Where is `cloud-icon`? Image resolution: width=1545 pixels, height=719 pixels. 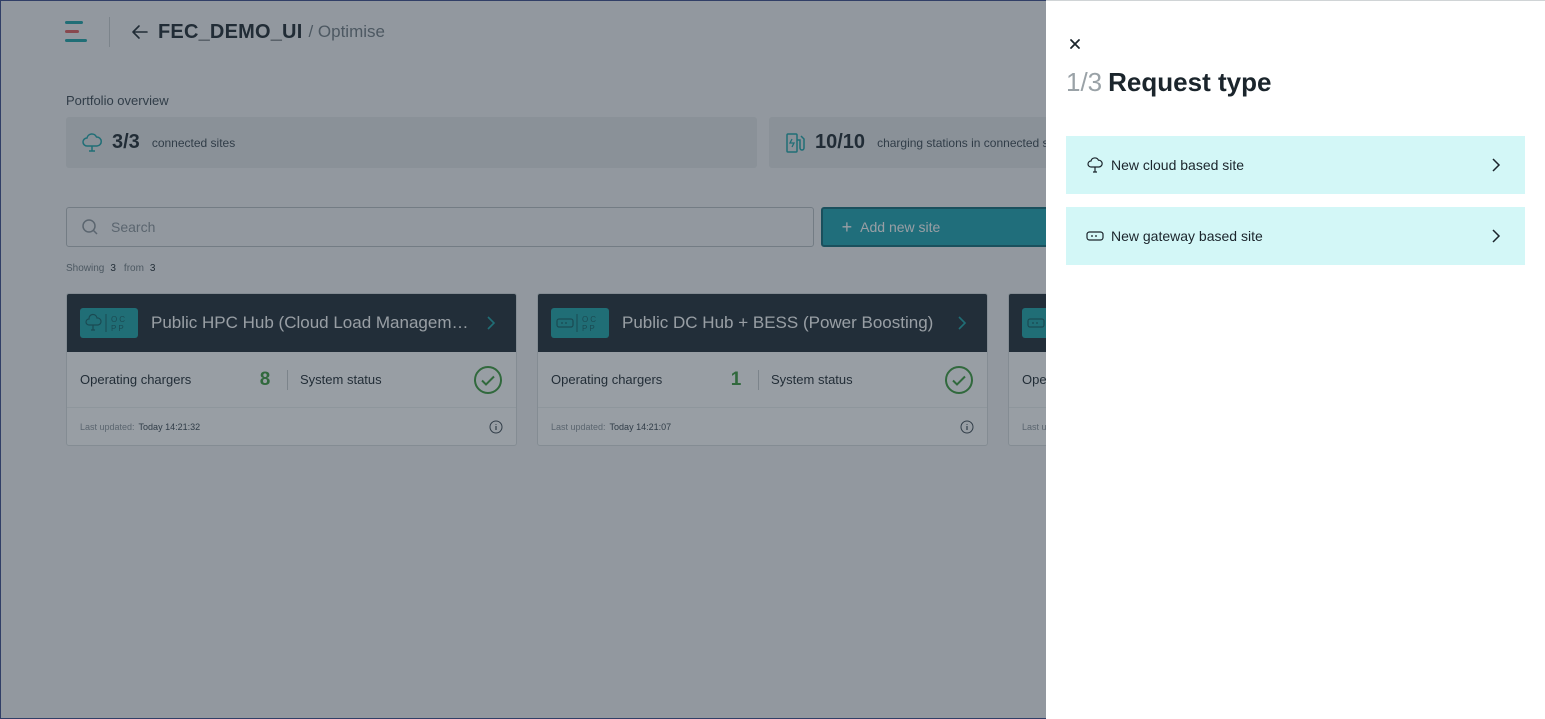
cloud-icon is located at coordinates (1095, 165).